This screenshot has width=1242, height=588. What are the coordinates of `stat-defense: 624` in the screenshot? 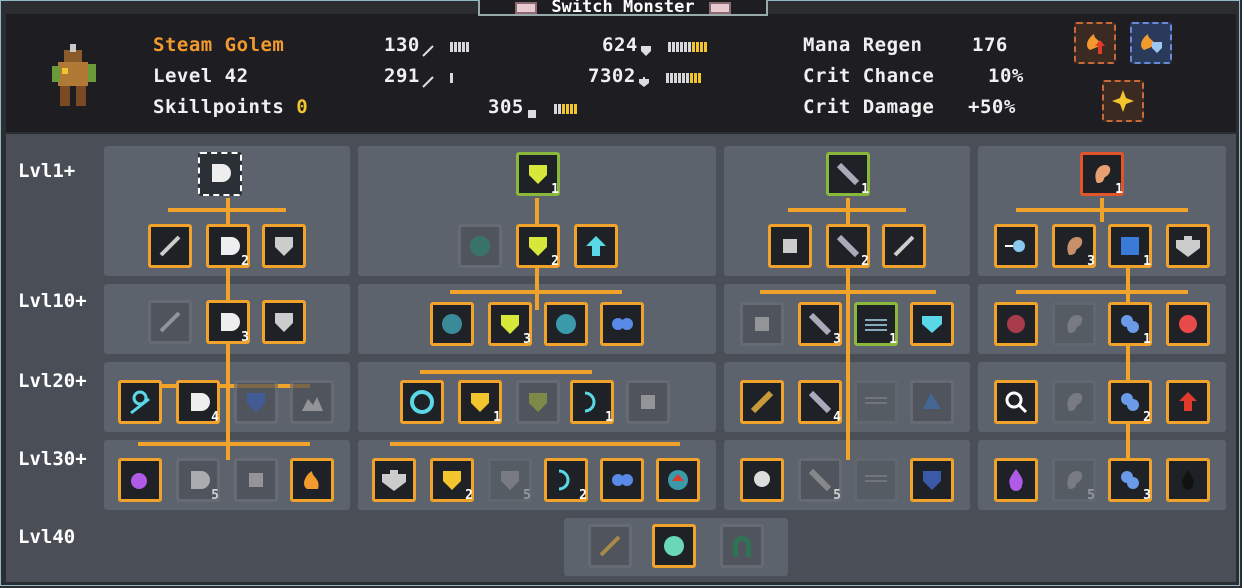 It's located at (655, 45).